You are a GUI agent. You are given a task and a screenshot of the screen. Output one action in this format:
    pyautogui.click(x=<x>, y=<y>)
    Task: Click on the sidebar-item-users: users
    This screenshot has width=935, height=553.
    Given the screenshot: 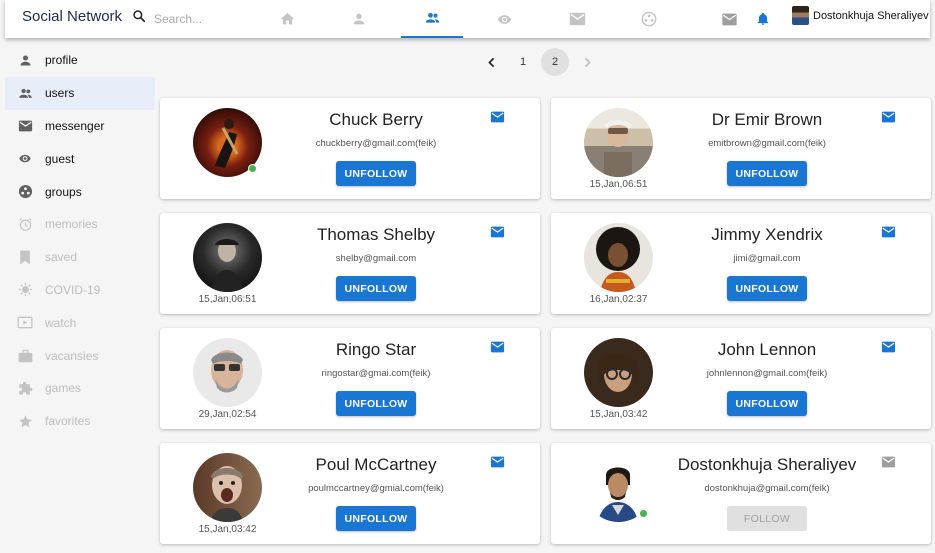 What is the action you would take?
    pyautogui.click(x=80, y=93)
    